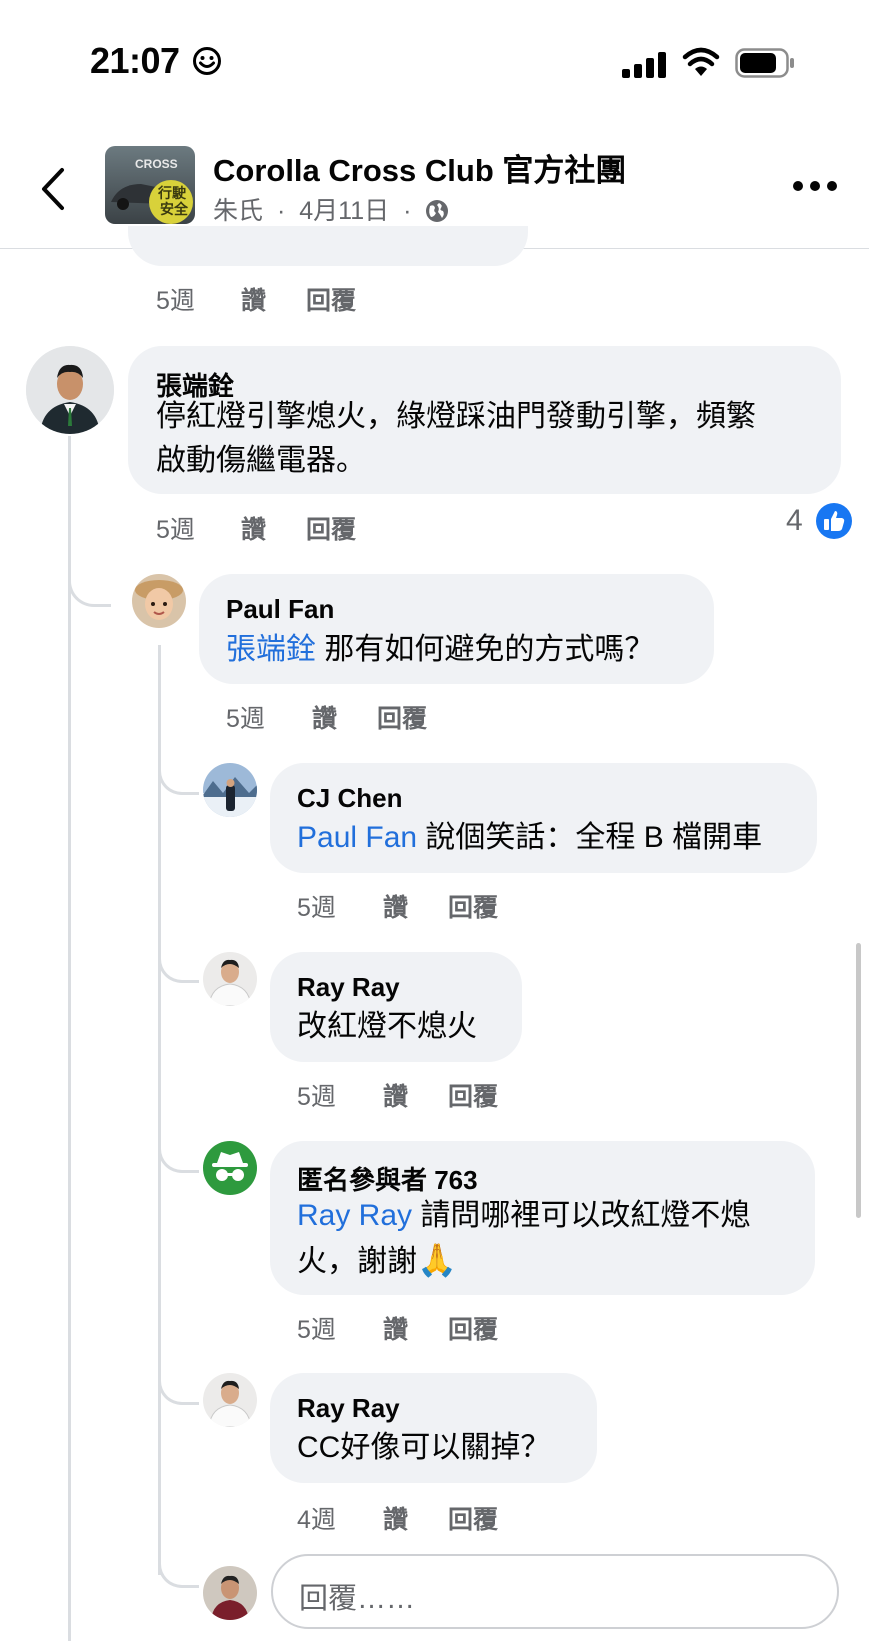  Describe the element at coordinates (344, 211) in the screenshot. I see `post-date: 4月11日` at that location.